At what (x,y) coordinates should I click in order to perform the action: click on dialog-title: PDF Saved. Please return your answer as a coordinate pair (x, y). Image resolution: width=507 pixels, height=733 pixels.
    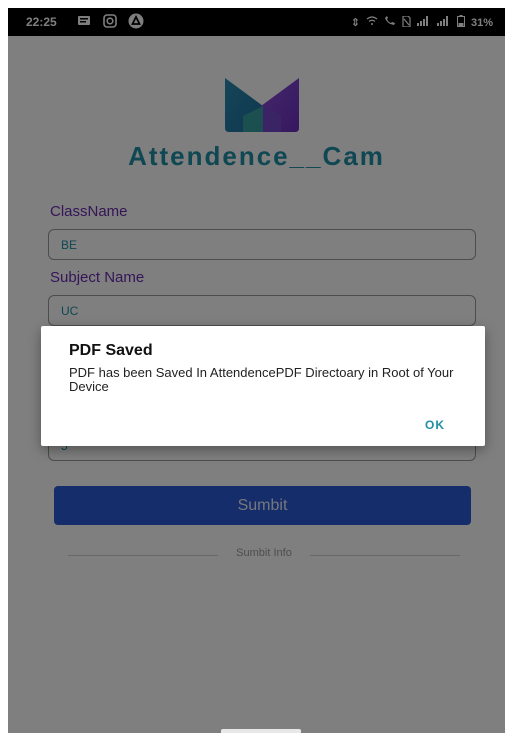
    Looking at the image, I should click on (111, 350).